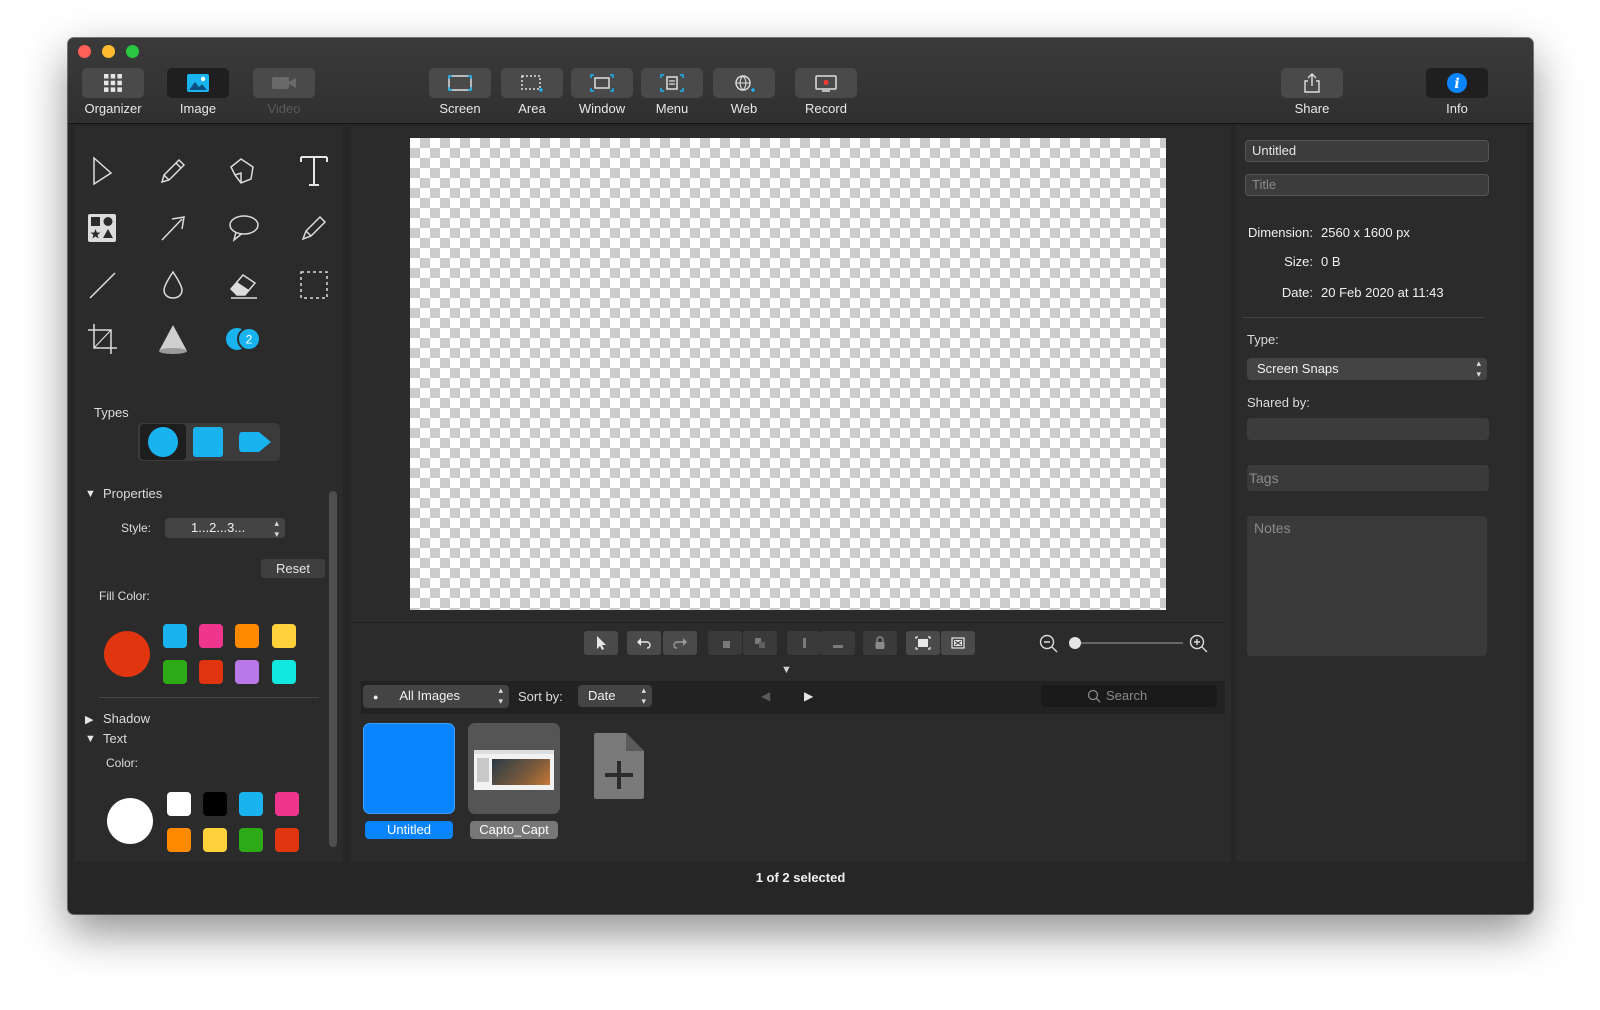 The height and width of the screenshot is (1010, 1600). I want to click on select-tool-button, so click(601, 643).